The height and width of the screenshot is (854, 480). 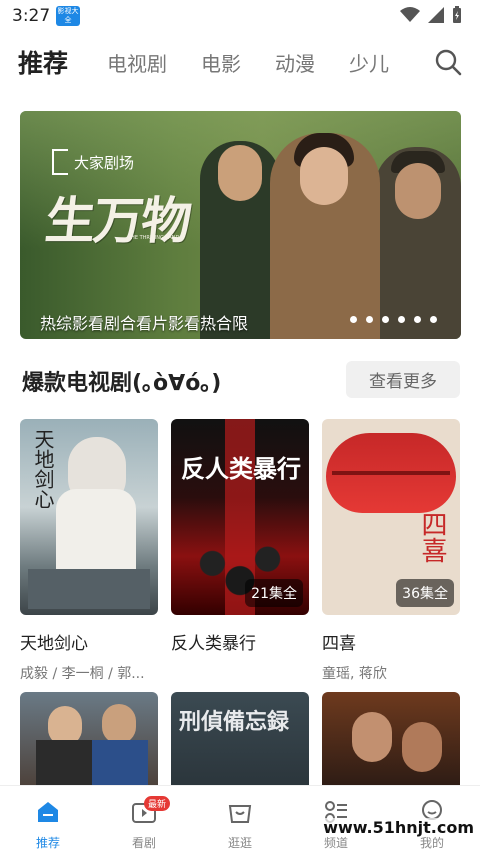 I want to click on drama-card: 刑偵備忘録, so click(x=240, y=742).